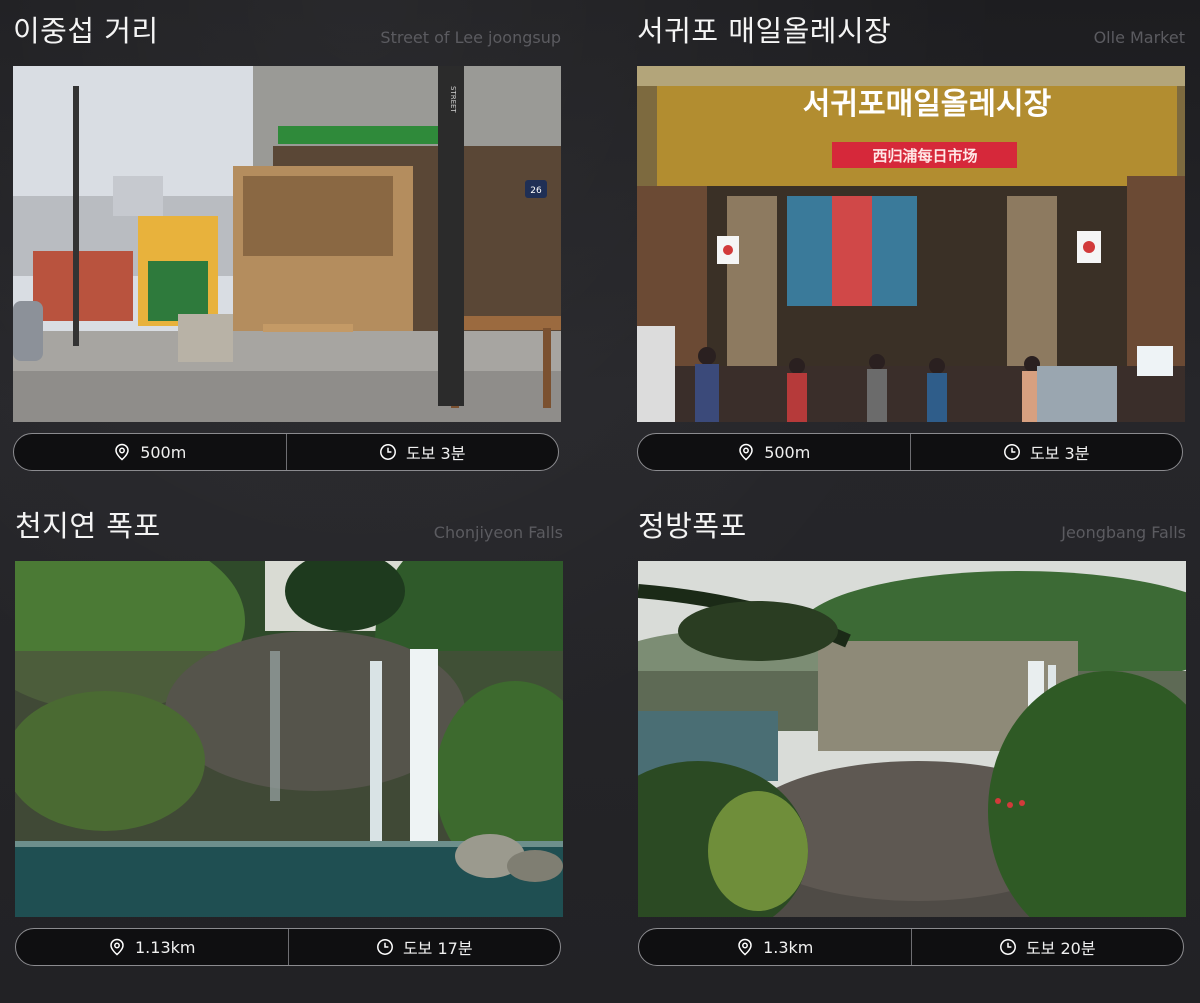 The image size is (1200, 1003). I want to click on walk-time-value: 도보 20분, so click(1060, 948).